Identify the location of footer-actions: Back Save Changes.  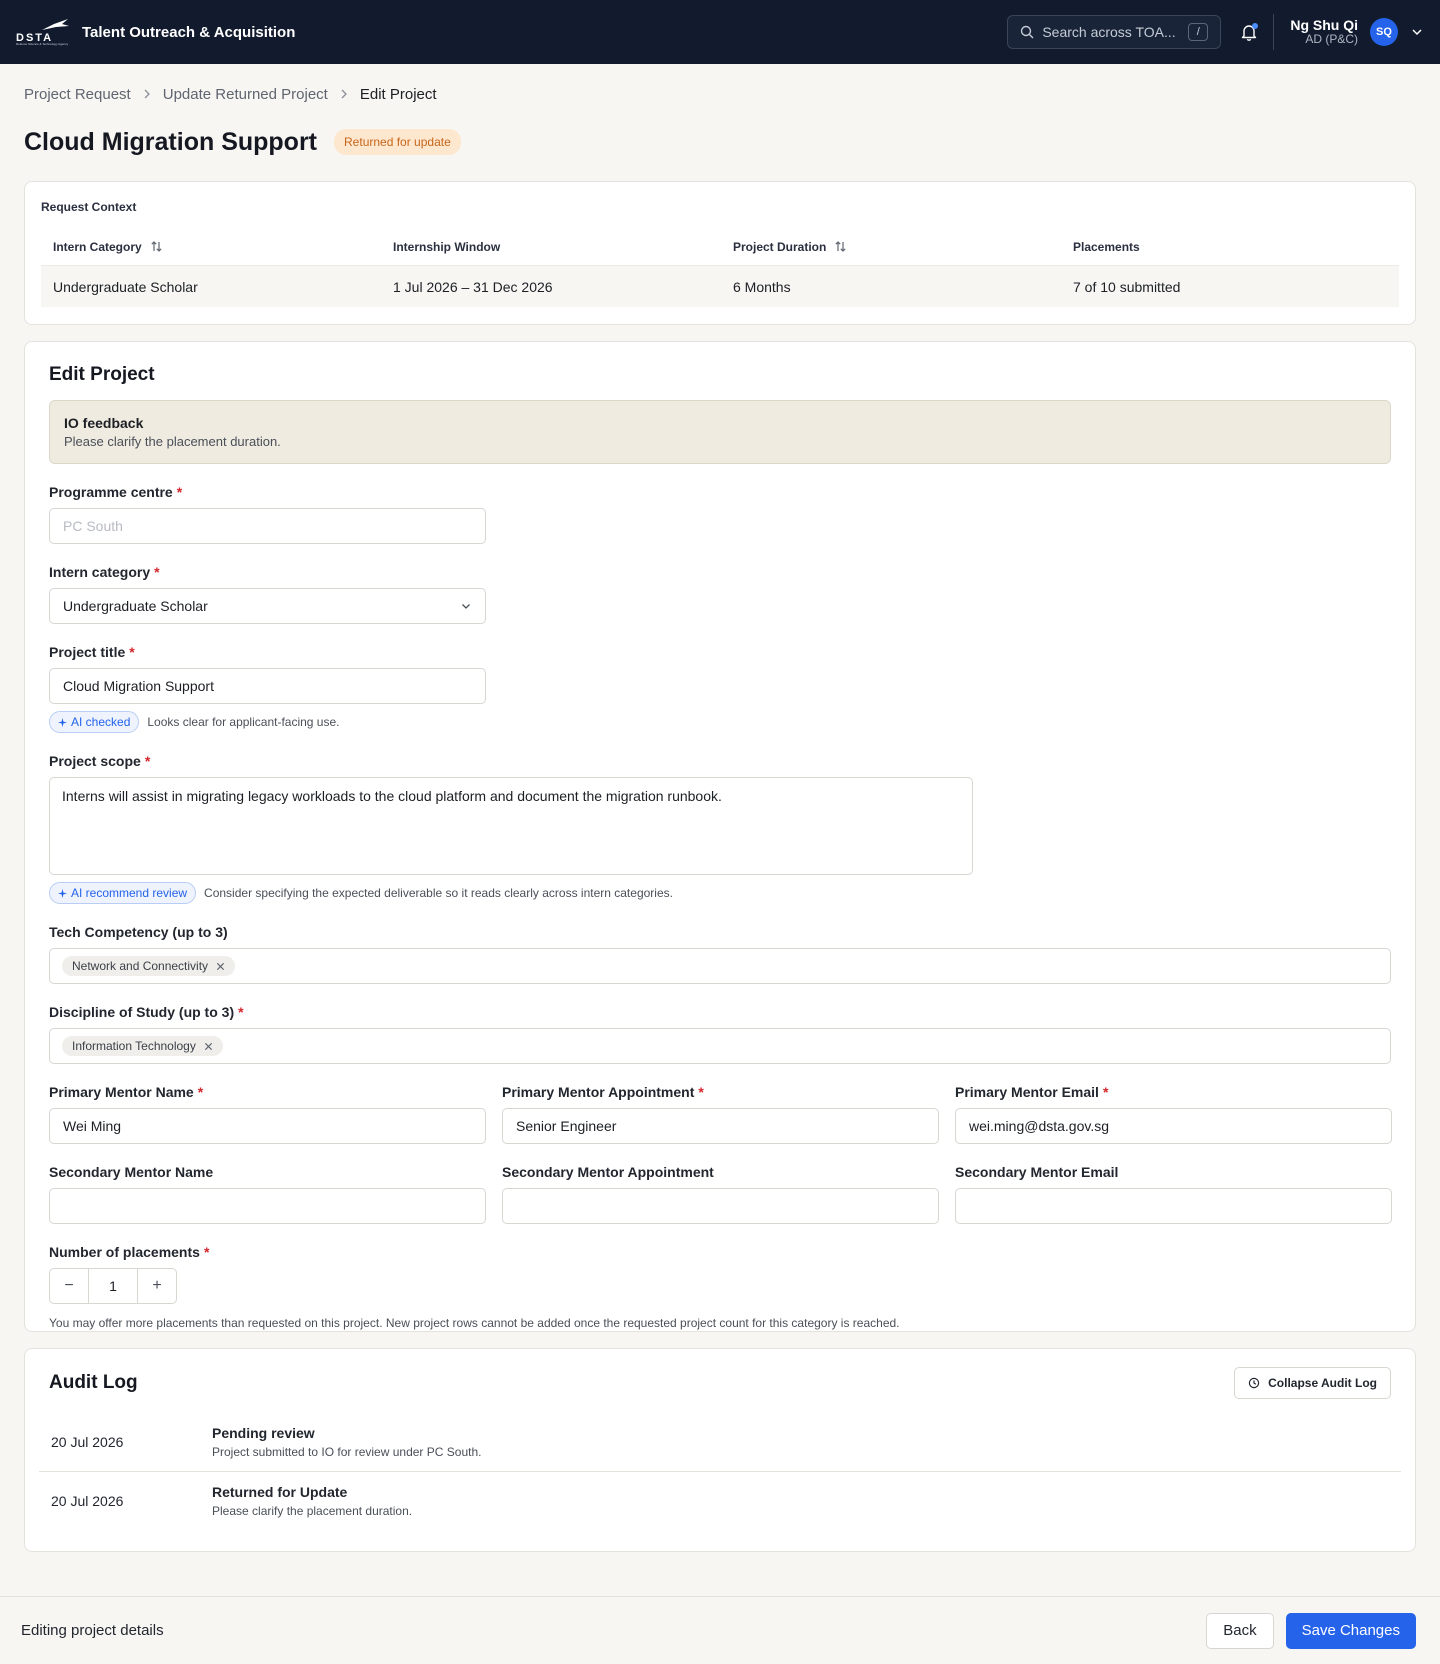
(1311, 1630).